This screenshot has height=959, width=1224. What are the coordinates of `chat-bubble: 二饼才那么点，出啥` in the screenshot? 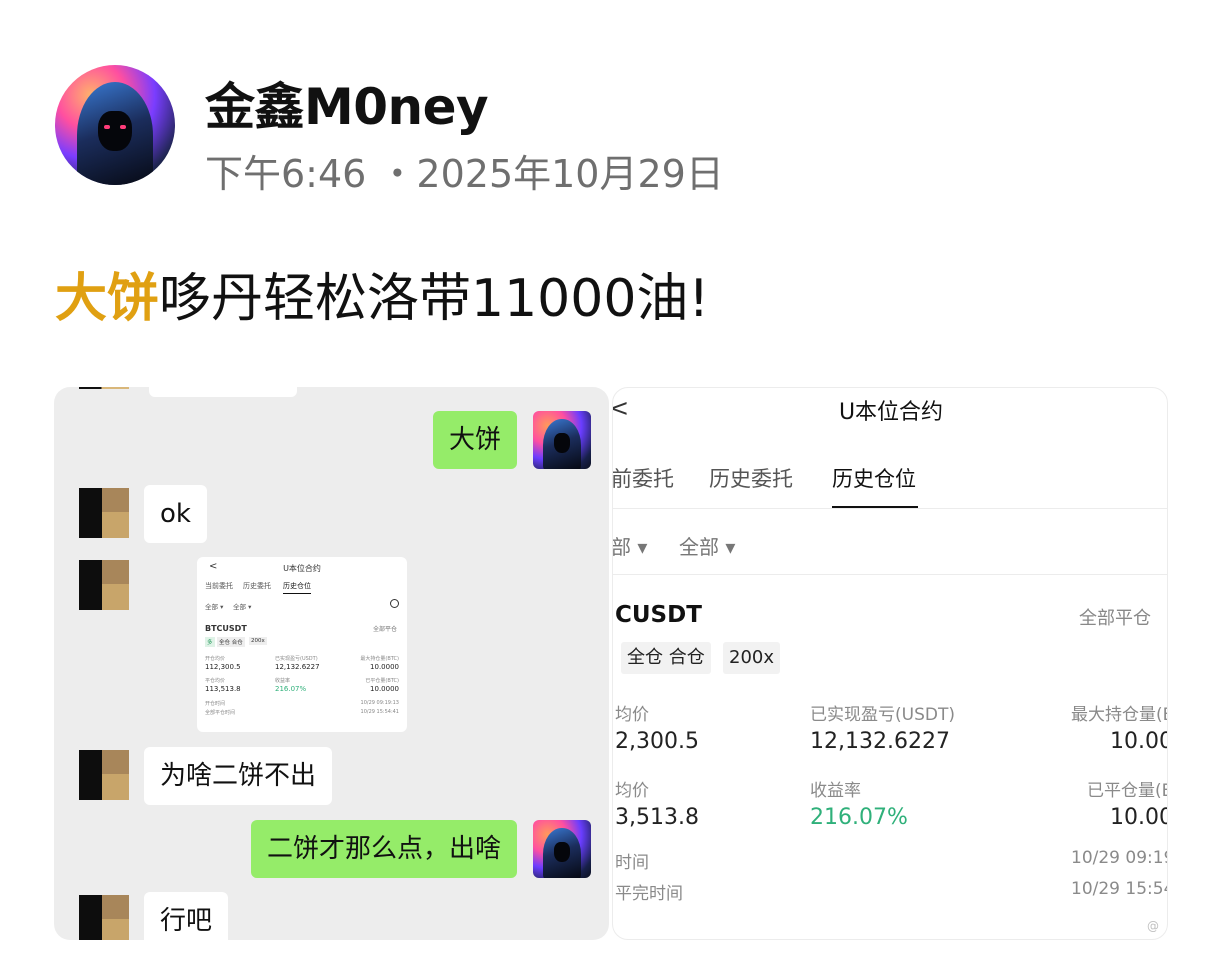 It's located at (383, 849).